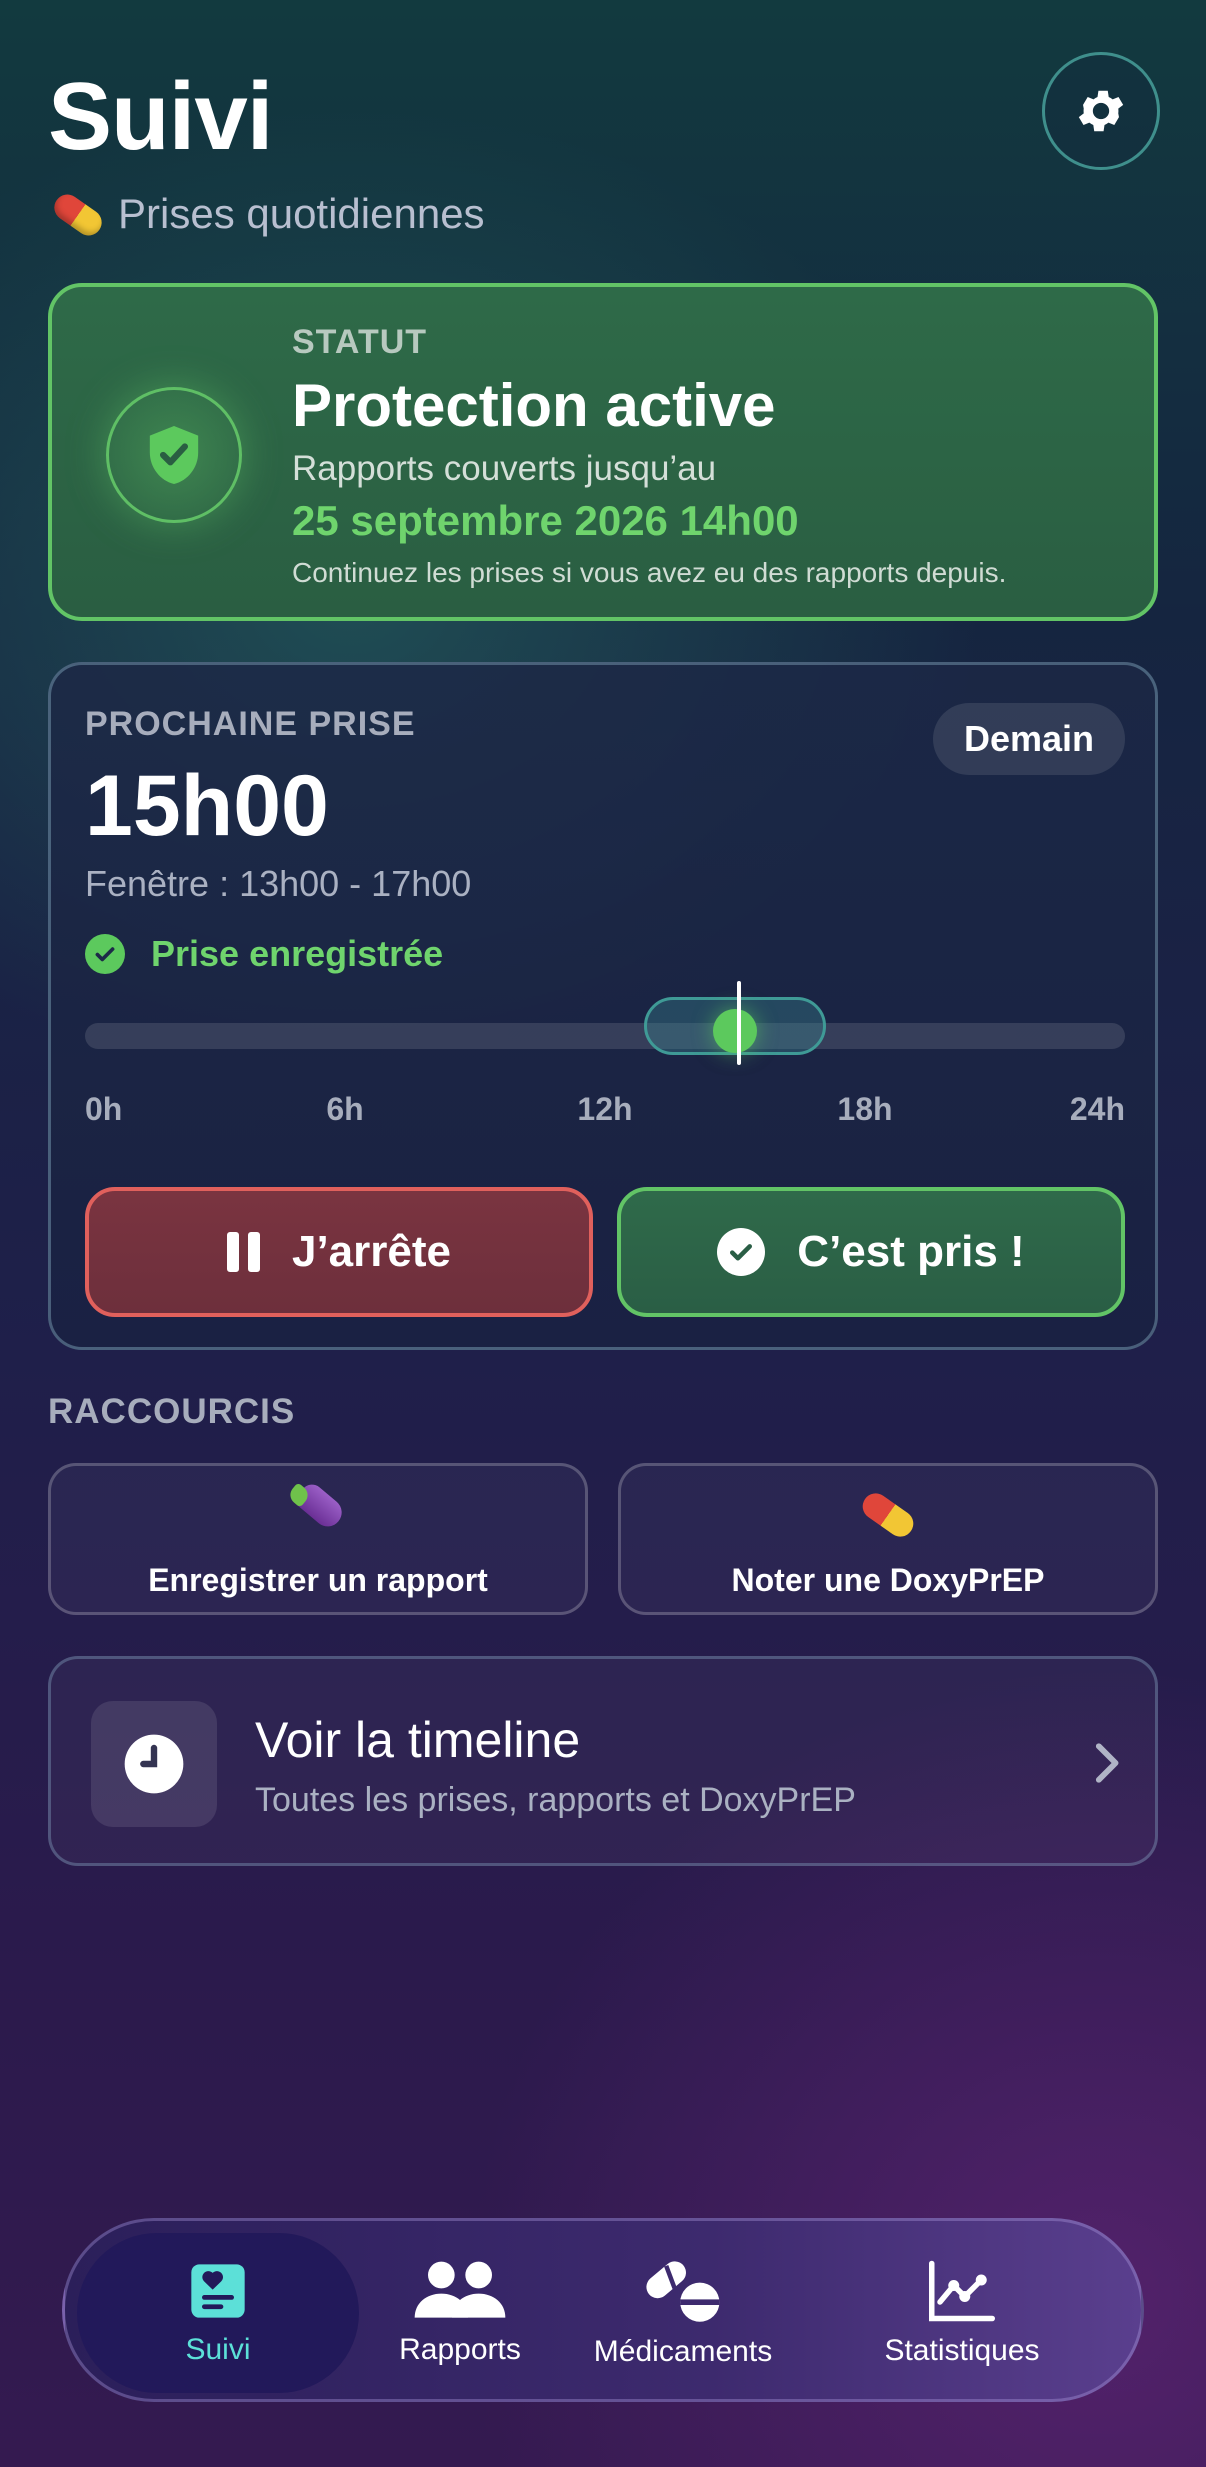  Describe the element at coordinates (460, 2349) in the screenshot. I see `nav-label: Rapports` at that location.